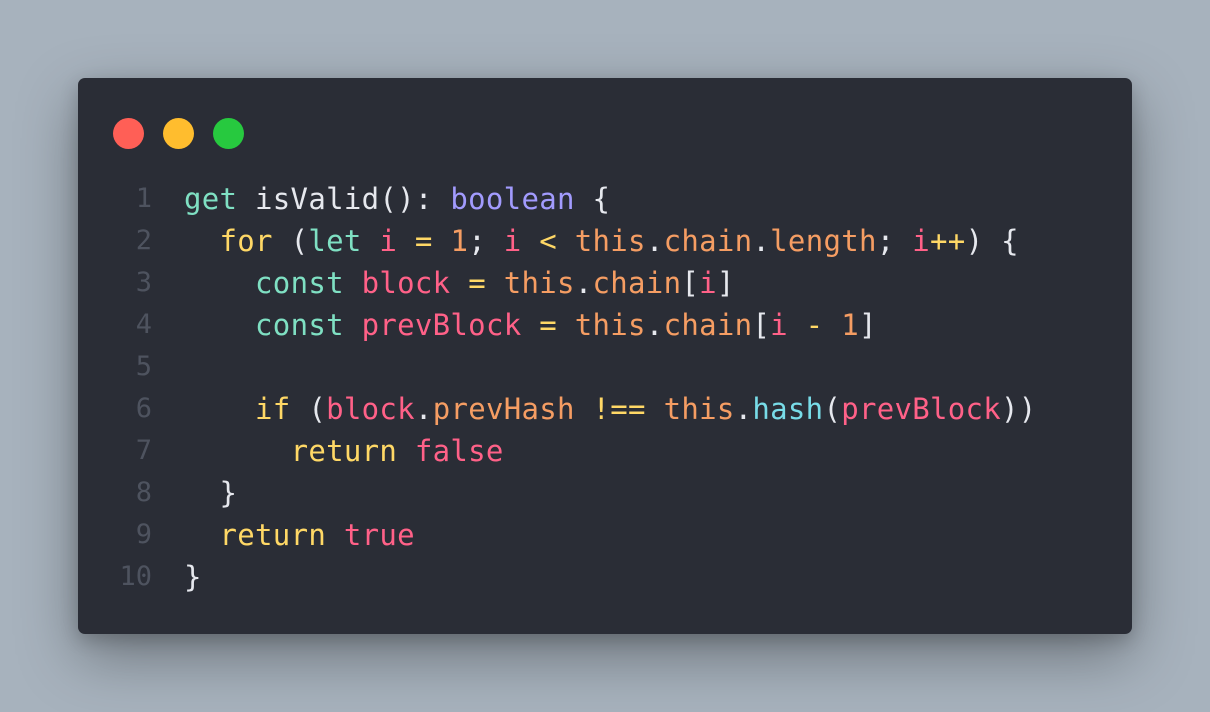 This screenshot has width=1210, height=712. Describe the element at coordinates (143, 492) in the screenshot. I see `line-number: 8` at that location.